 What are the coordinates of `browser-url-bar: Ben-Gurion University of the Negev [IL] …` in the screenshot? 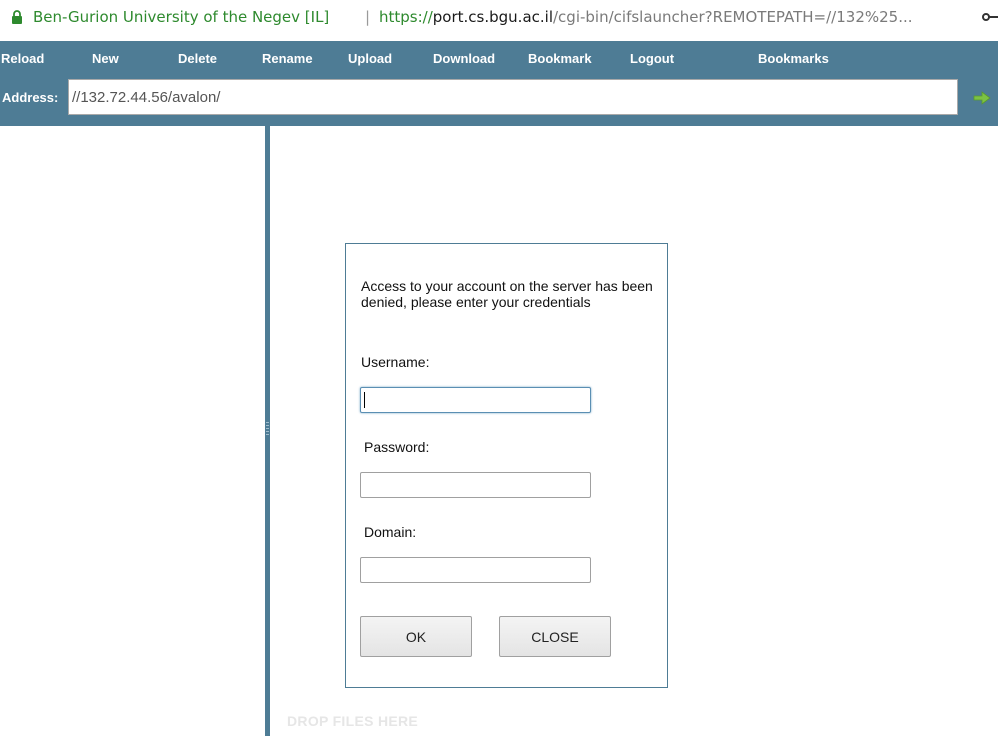 It's located at (499, 17).